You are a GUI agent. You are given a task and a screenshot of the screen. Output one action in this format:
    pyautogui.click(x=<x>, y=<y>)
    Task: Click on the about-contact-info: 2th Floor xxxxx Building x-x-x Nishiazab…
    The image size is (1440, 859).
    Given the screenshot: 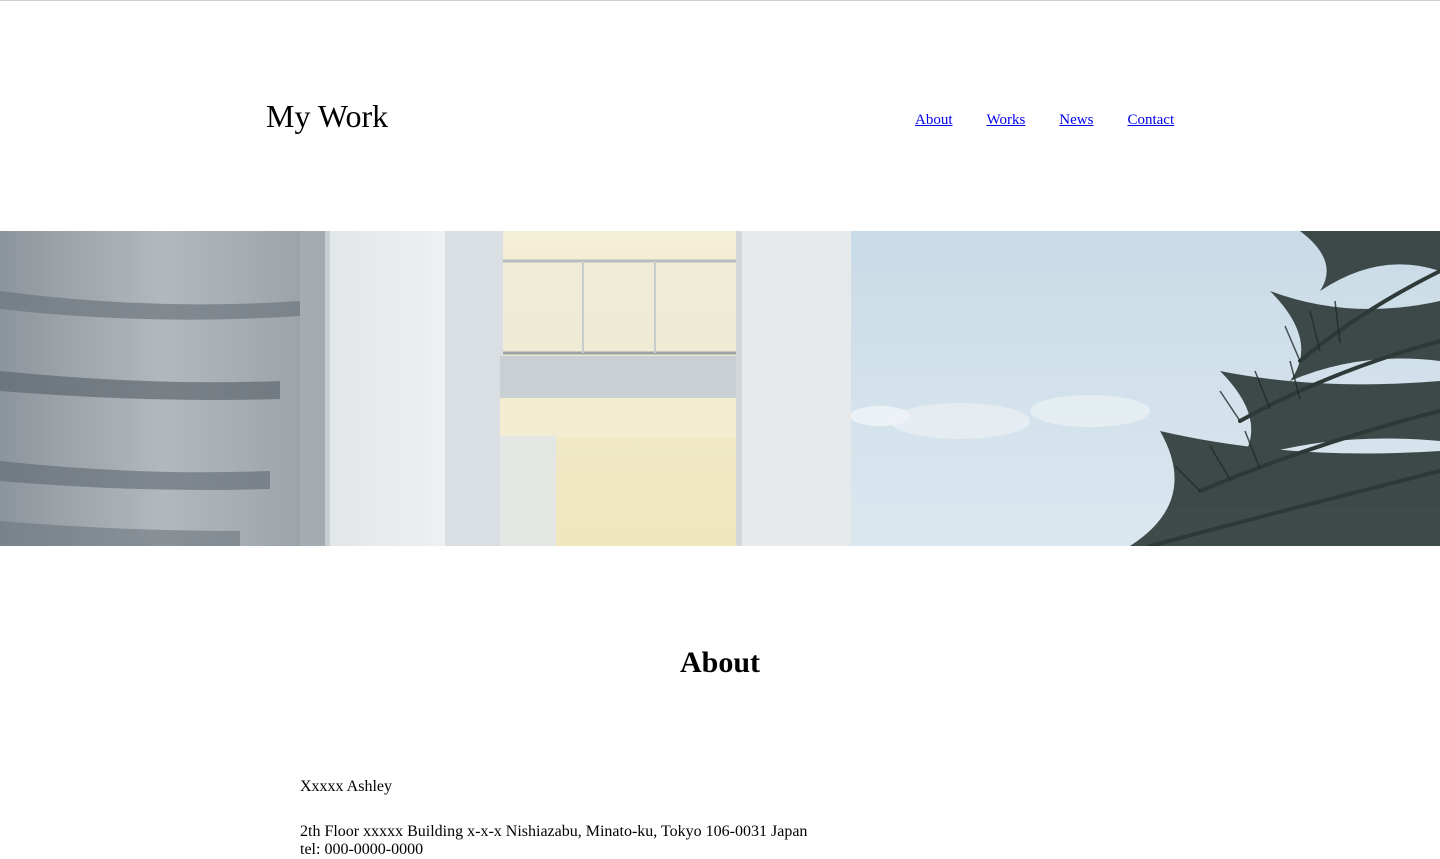 What is the action you would take?
    pyautogui.click(x=553, y=841)
    